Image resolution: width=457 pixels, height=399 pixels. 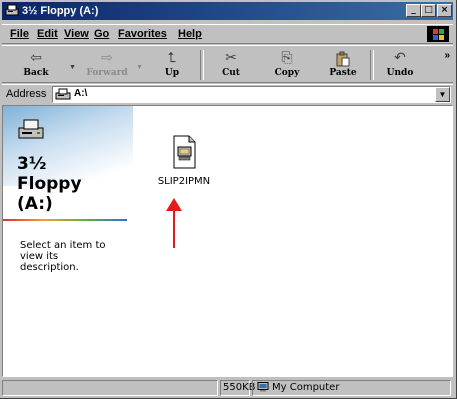 I want to click on file-name: SLIP2IPMN, so click(x=184, y=181).